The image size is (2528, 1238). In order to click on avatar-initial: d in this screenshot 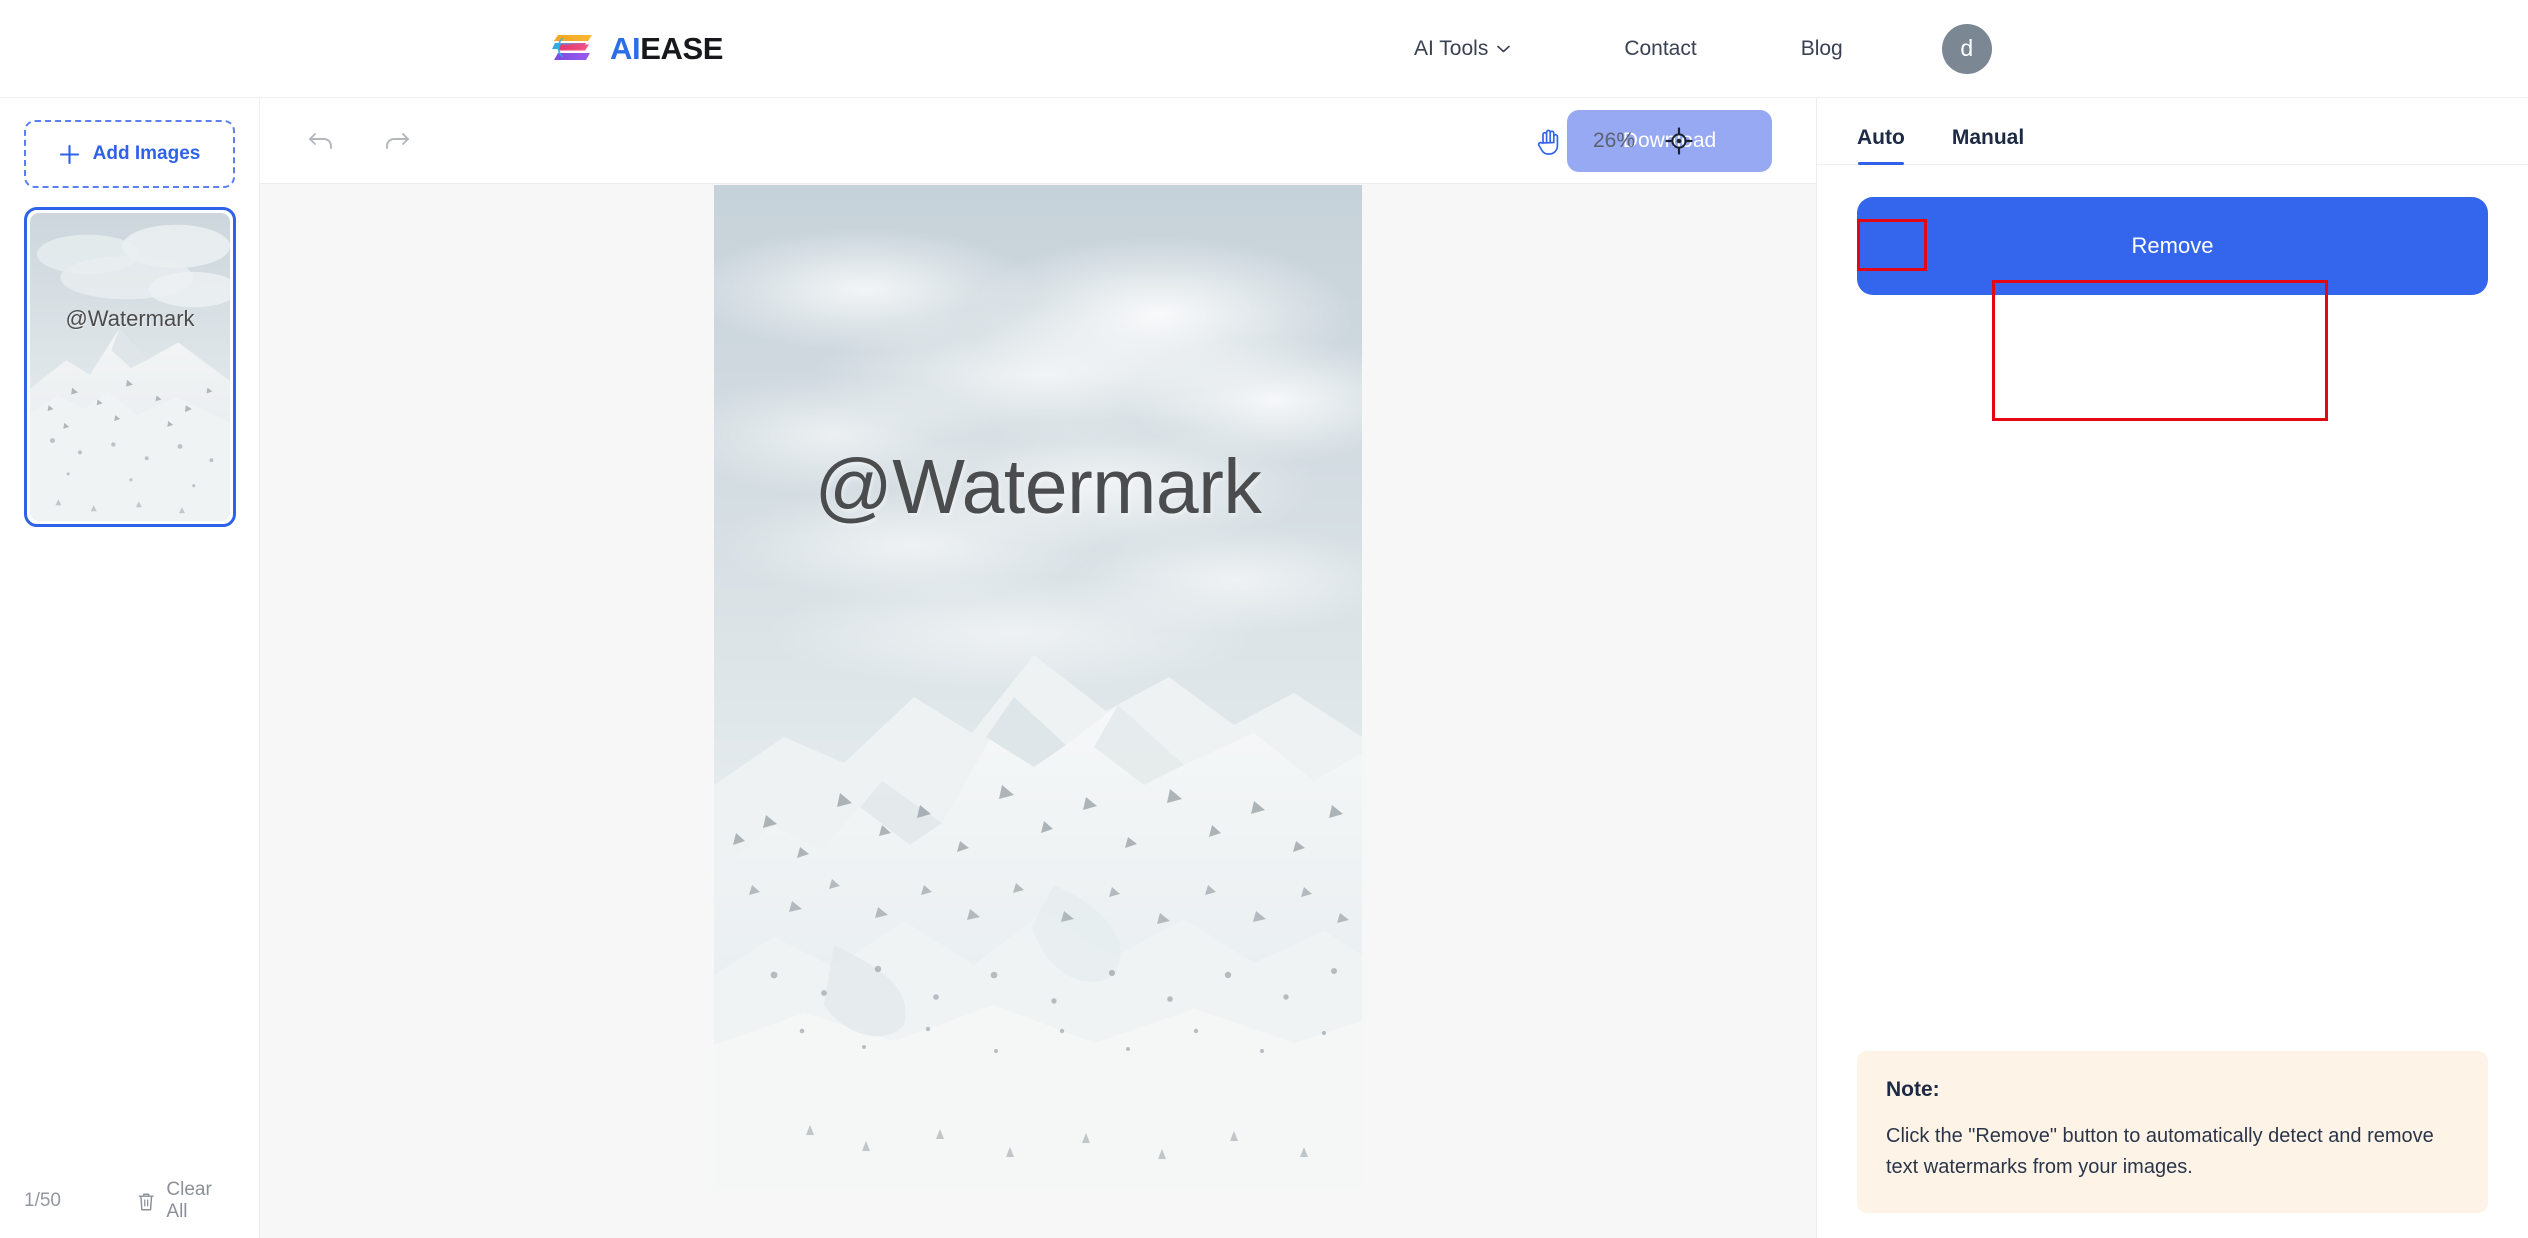, I will do `click(1967, 48)`.